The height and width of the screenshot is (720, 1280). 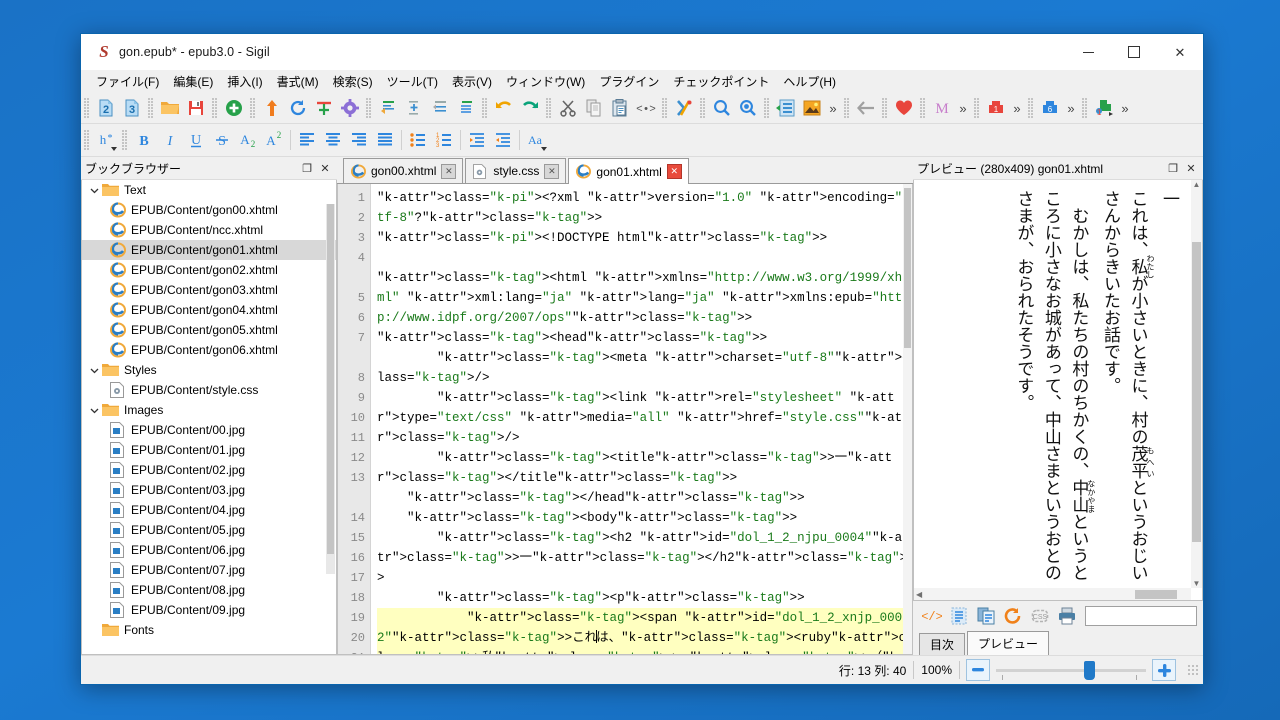 What do you see at coordinates (272, 108) in the screenshot?
I see `upload-icon` at bounding box center [272, 108].